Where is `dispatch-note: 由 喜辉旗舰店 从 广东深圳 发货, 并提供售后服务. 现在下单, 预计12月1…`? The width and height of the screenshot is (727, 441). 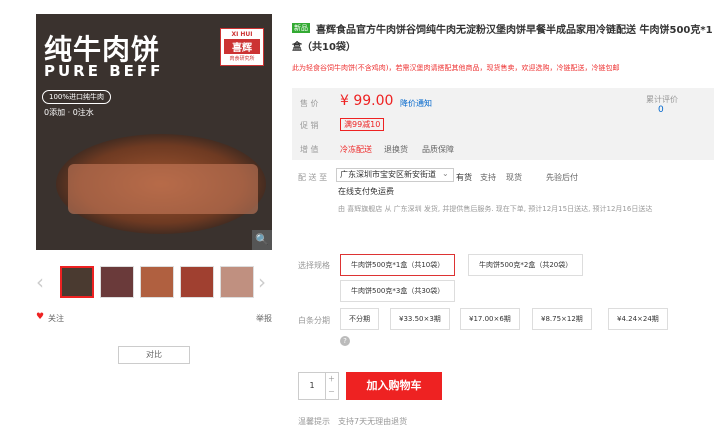
dispatch-note: 由 喜辉旗舰店 从 广东深圳 发货, 并提供售后服务. 现在下单, 预计12月1… is located at coordinates (495, 209).